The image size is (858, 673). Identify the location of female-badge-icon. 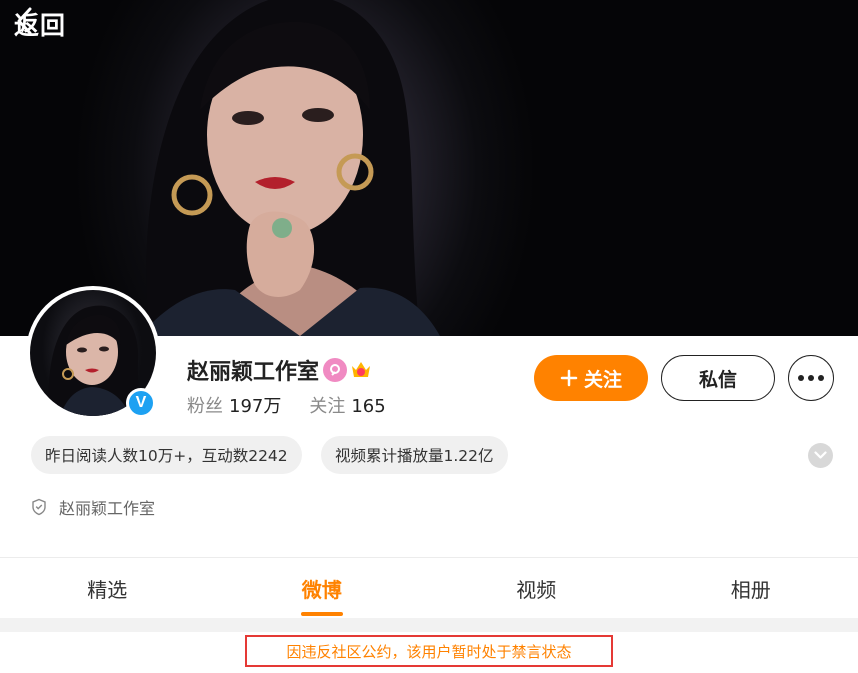
(335, 370).